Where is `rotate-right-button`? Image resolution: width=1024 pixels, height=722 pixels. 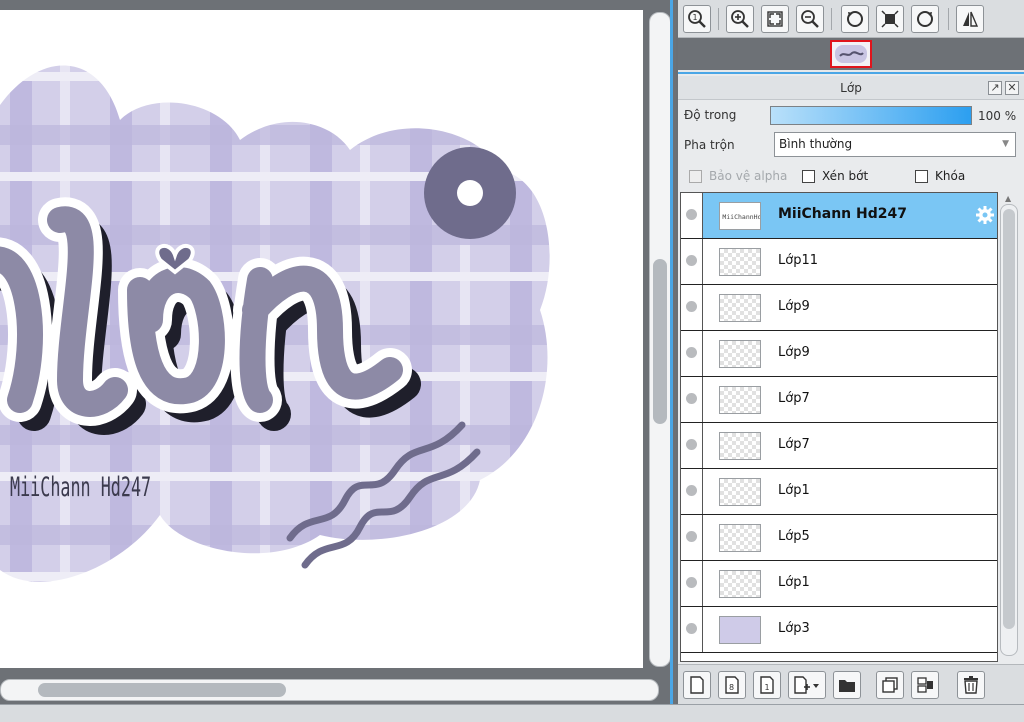
rotate-right-button is located at coordinates (925, 19).